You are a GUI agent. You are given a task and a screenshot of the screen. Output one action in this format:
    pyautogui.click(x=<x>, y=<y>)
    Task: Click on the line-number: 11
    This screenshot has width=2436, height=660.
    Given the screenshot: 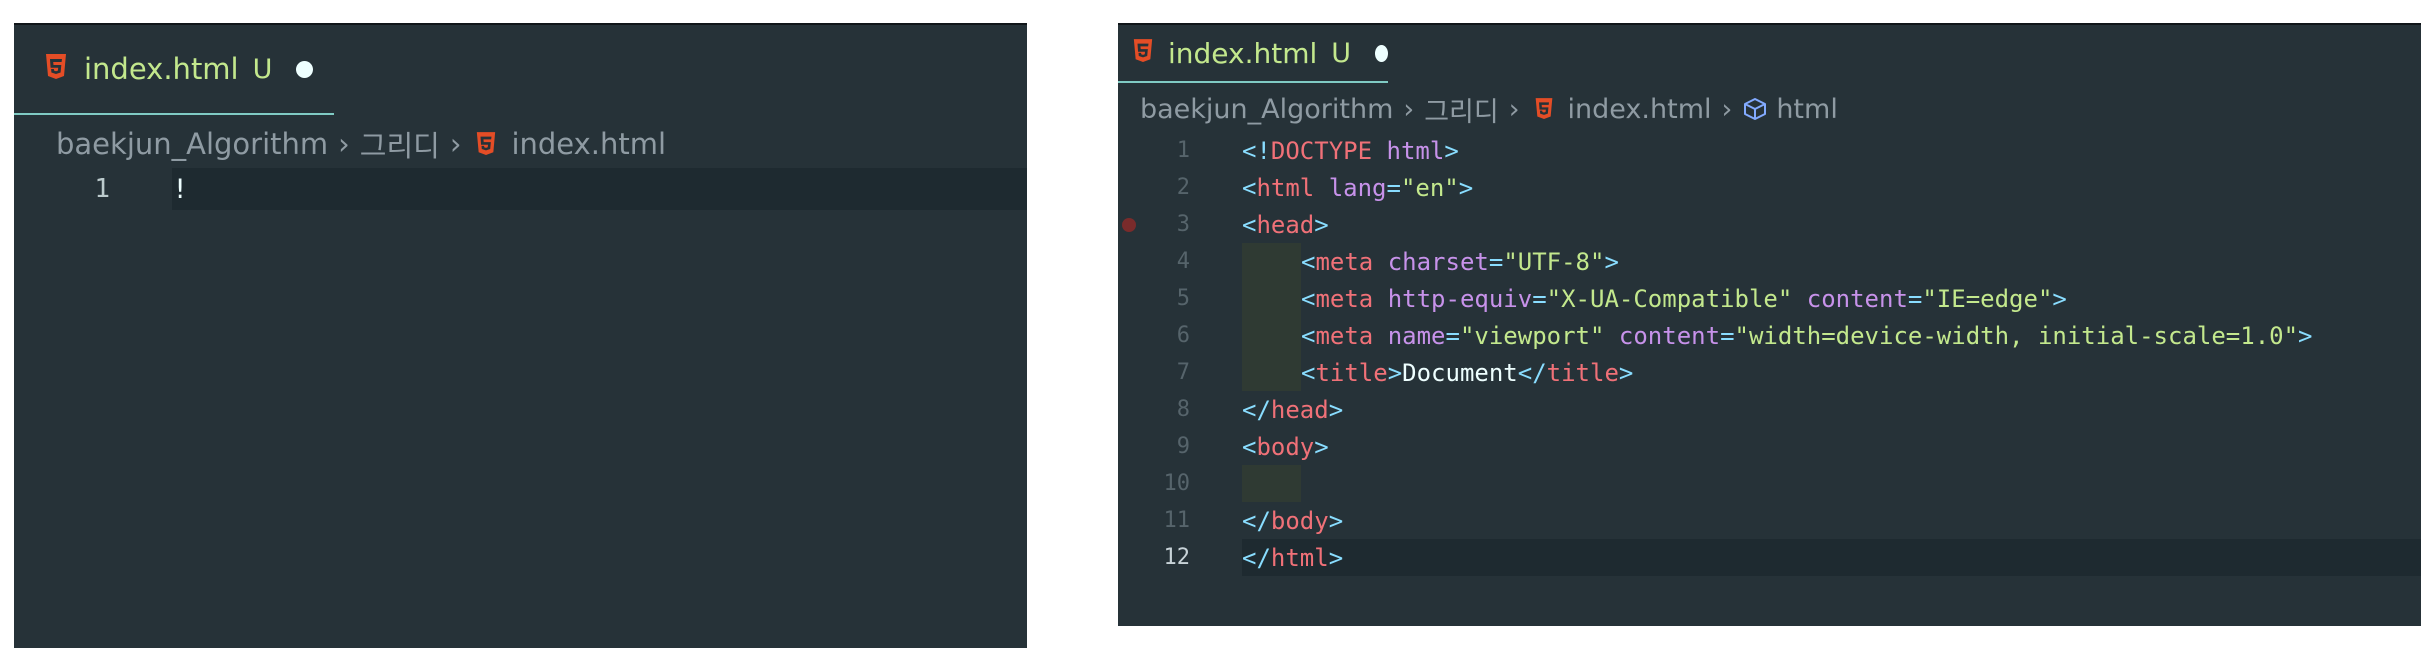 What is the action you would take?
    pyautogui.click(x=1177, y=520)
    